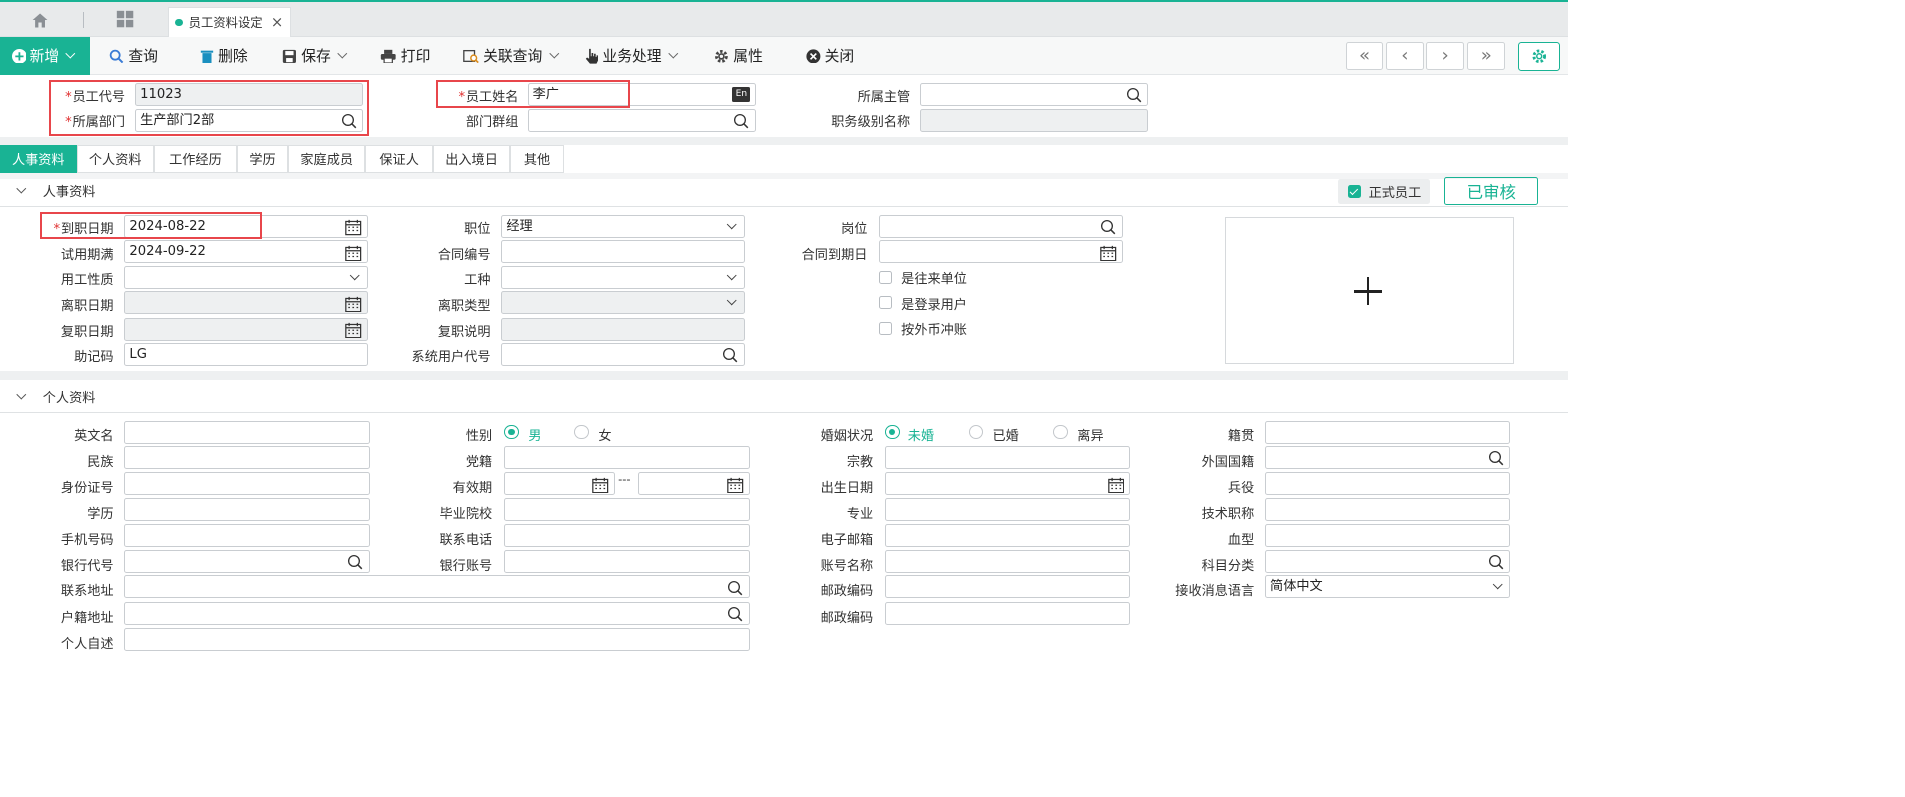  I want to click on marital-single-radio, so click(892, 432).